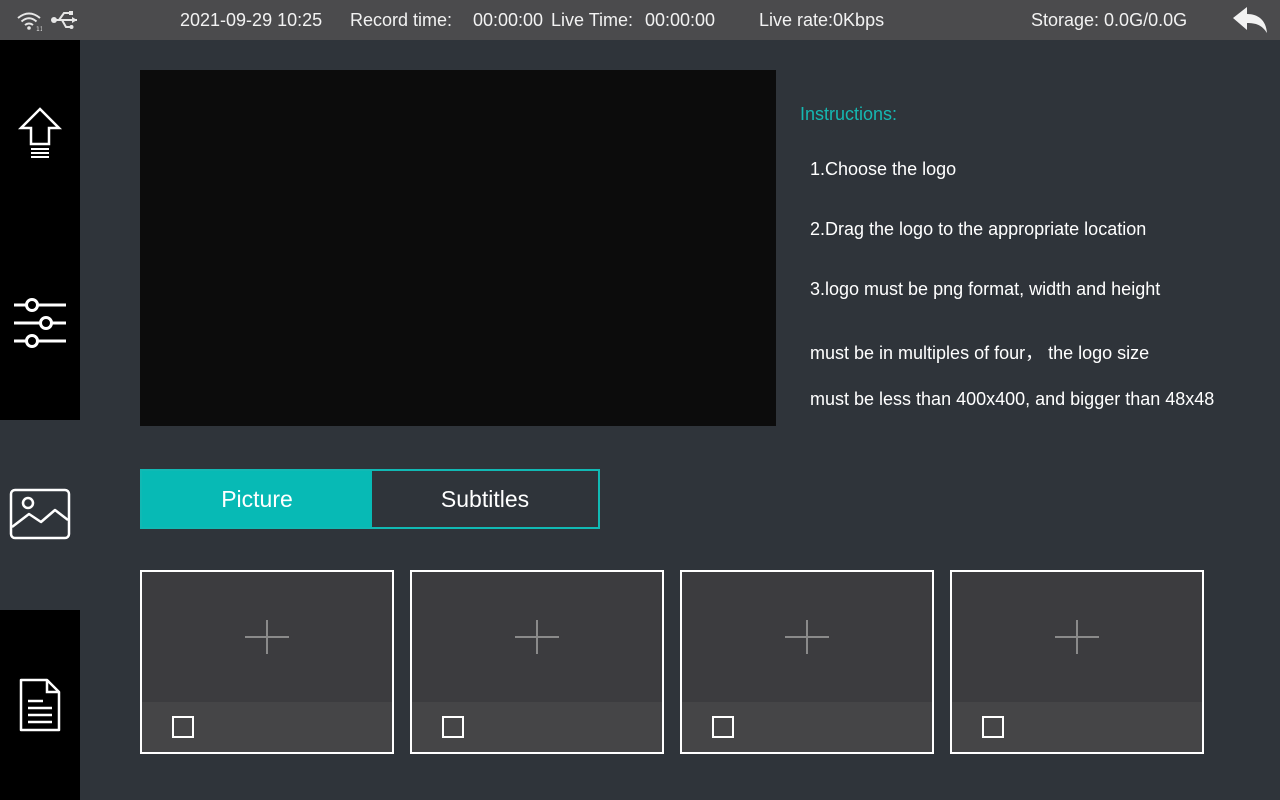 Image resolution: width=1280 pixels, height=800 pixels. I want to click on document-icon, so click(40, 707).